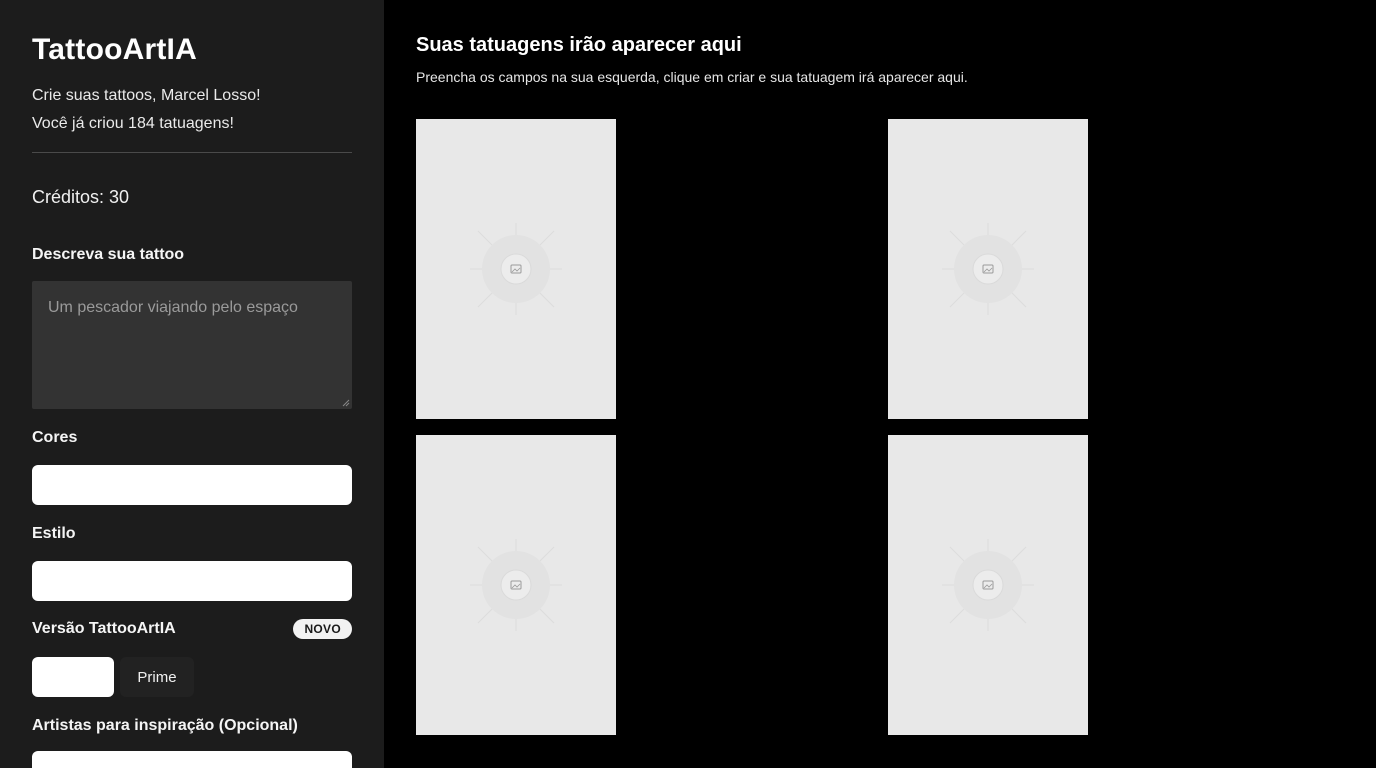 The width and height of the screenshot is (1376, 768). What do you see at coordinates (173, 307) in the screenshot?
I see `describe-placeholder: Um pescador viajando pelo espaço` at bounding box center [173, 307].